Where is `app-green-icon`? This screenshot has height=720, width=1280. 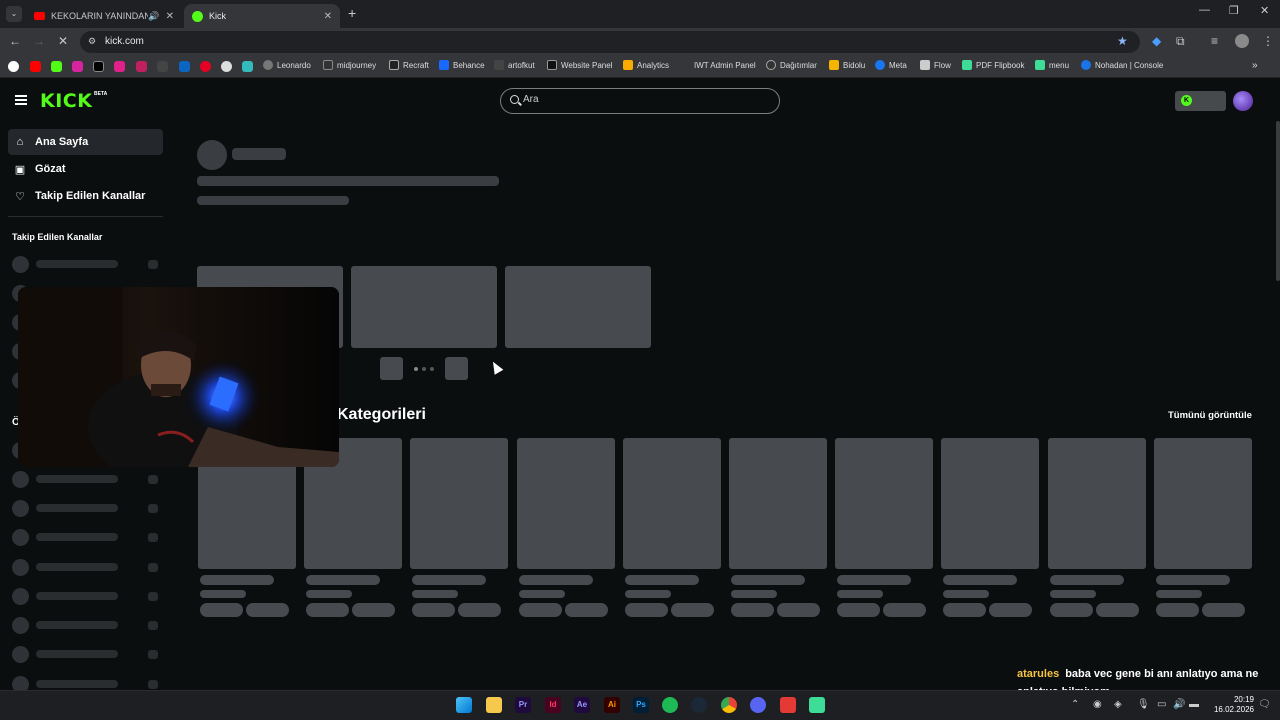 app-green-icon is located at coordinates (817, 705).